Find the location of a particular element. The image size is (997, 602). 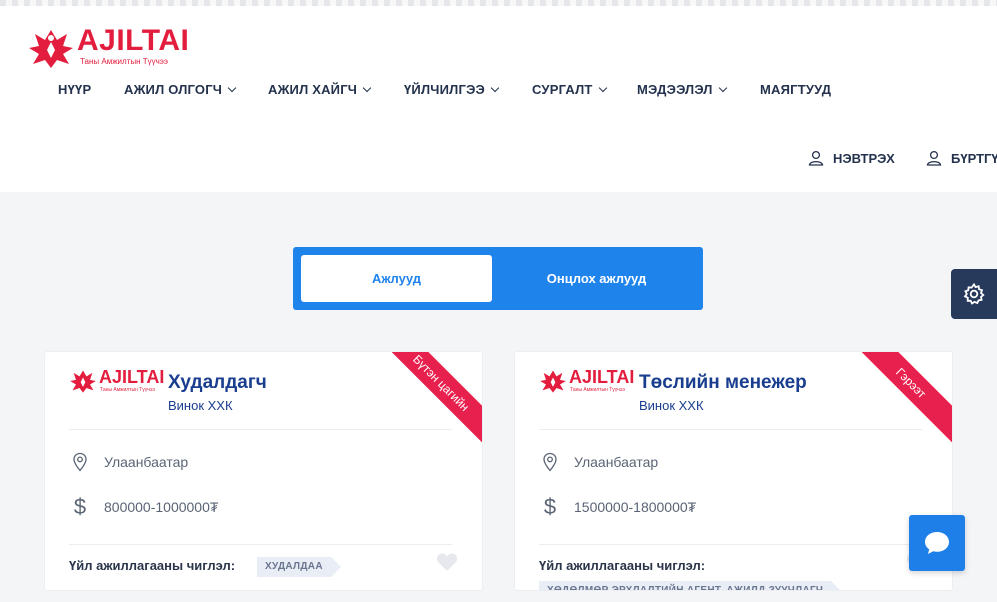

job-salary: $ 800000-1000000₮ is located at coordinates (144, 507).